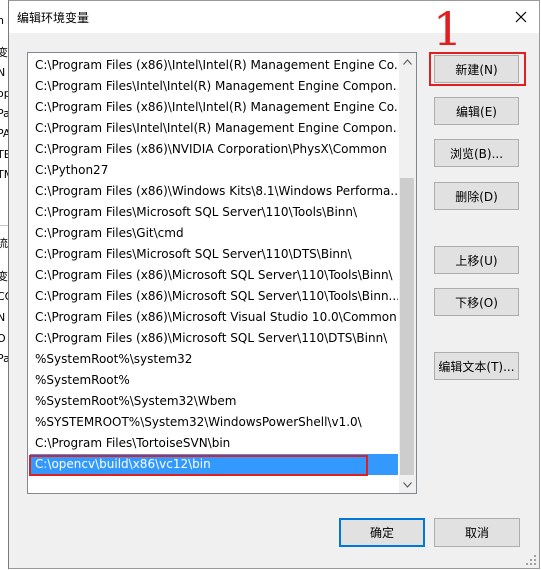 This screenshot has height=570, width=541. Describe the element at coordinates (214, 401) in the screenshot. I see `list-item: %SystemRoot%\System32\Wbem` at that location.